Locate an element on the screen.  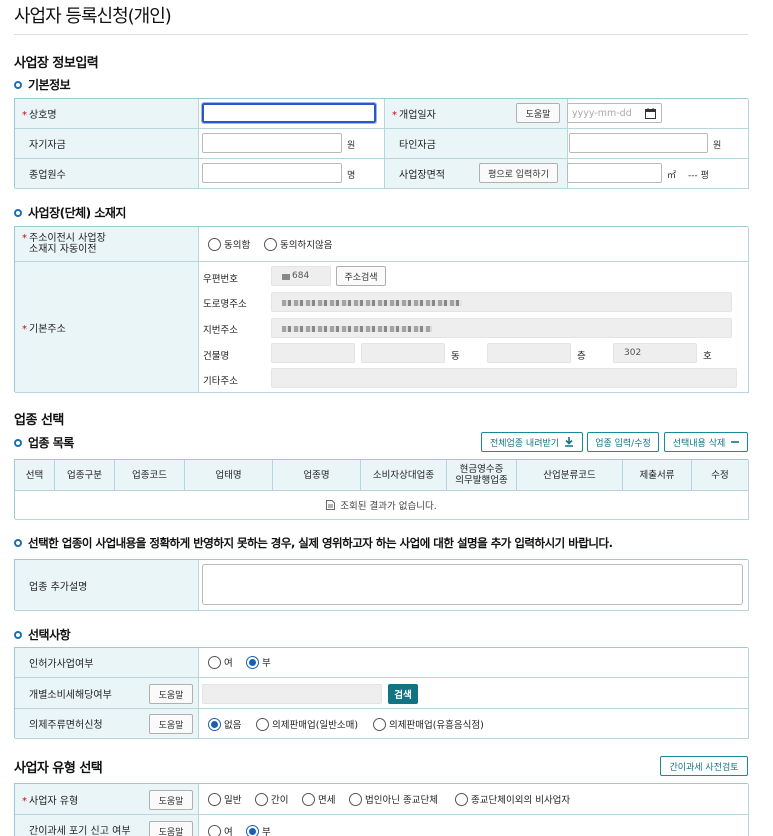
open-date-field: yyyy-mm-dd is located at coordinates (614, 113).